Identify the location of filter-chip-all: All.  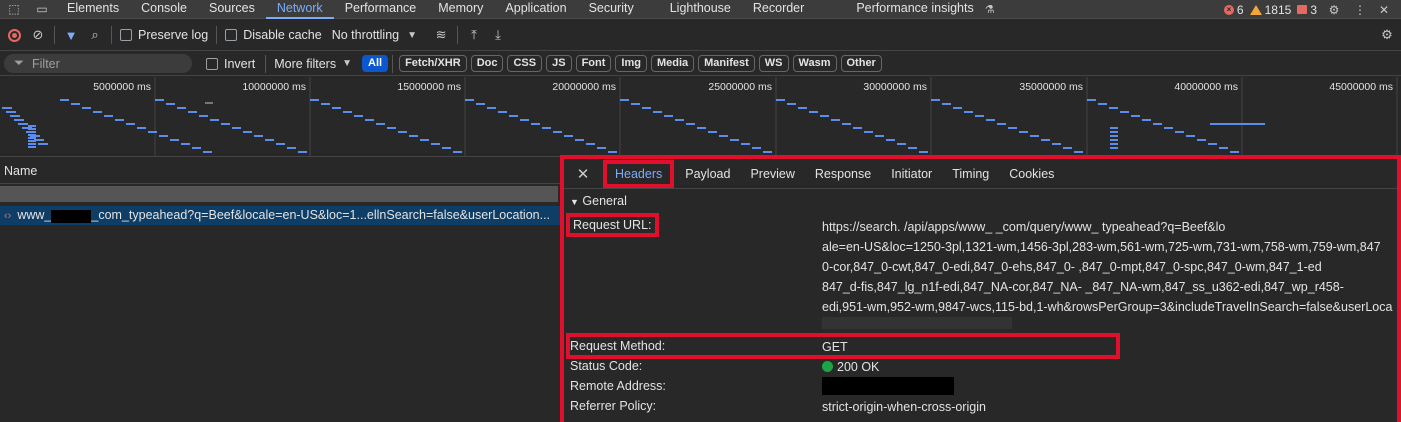
(375, 63).